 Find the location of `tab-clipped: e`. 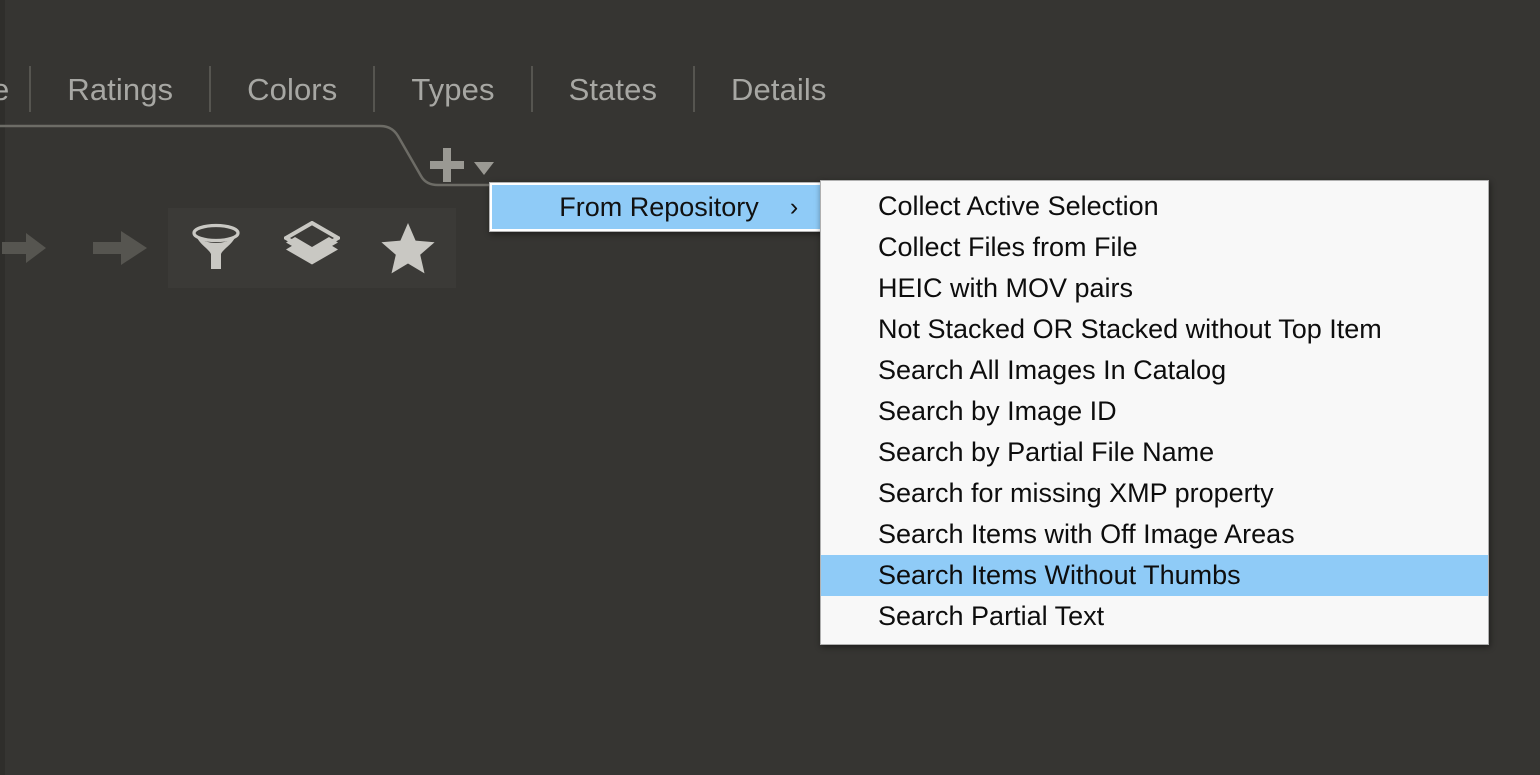

tab-clipped: e is located at coordinates (14, 89).